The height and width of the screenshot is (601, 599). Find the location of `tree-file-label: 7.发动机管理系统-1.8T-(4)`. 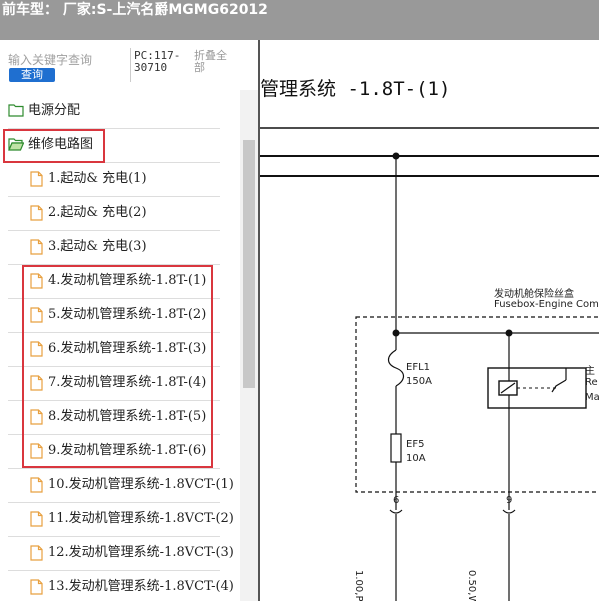

tree-file-label: 7.发动机管理系统-1.8T-(4) is located at coordinates (127, 382).